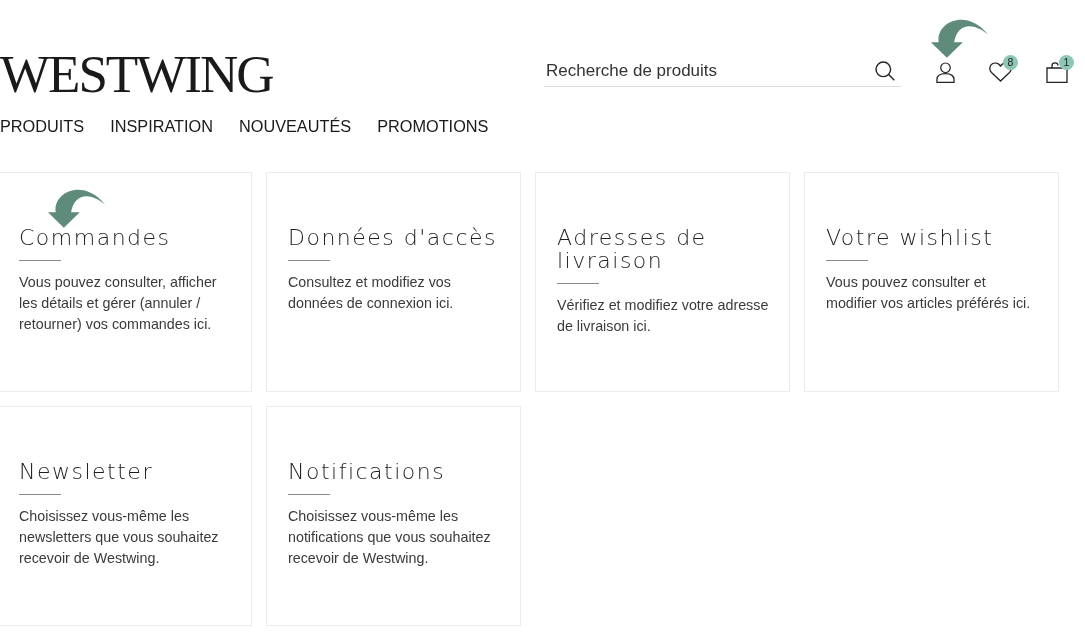 The width and height of the screenshot is (1085, 635). What do you see at coordinates (42, 126) in the screenshot?
I see `nav-link: PRODUITS` at bounding box center [42, 126].